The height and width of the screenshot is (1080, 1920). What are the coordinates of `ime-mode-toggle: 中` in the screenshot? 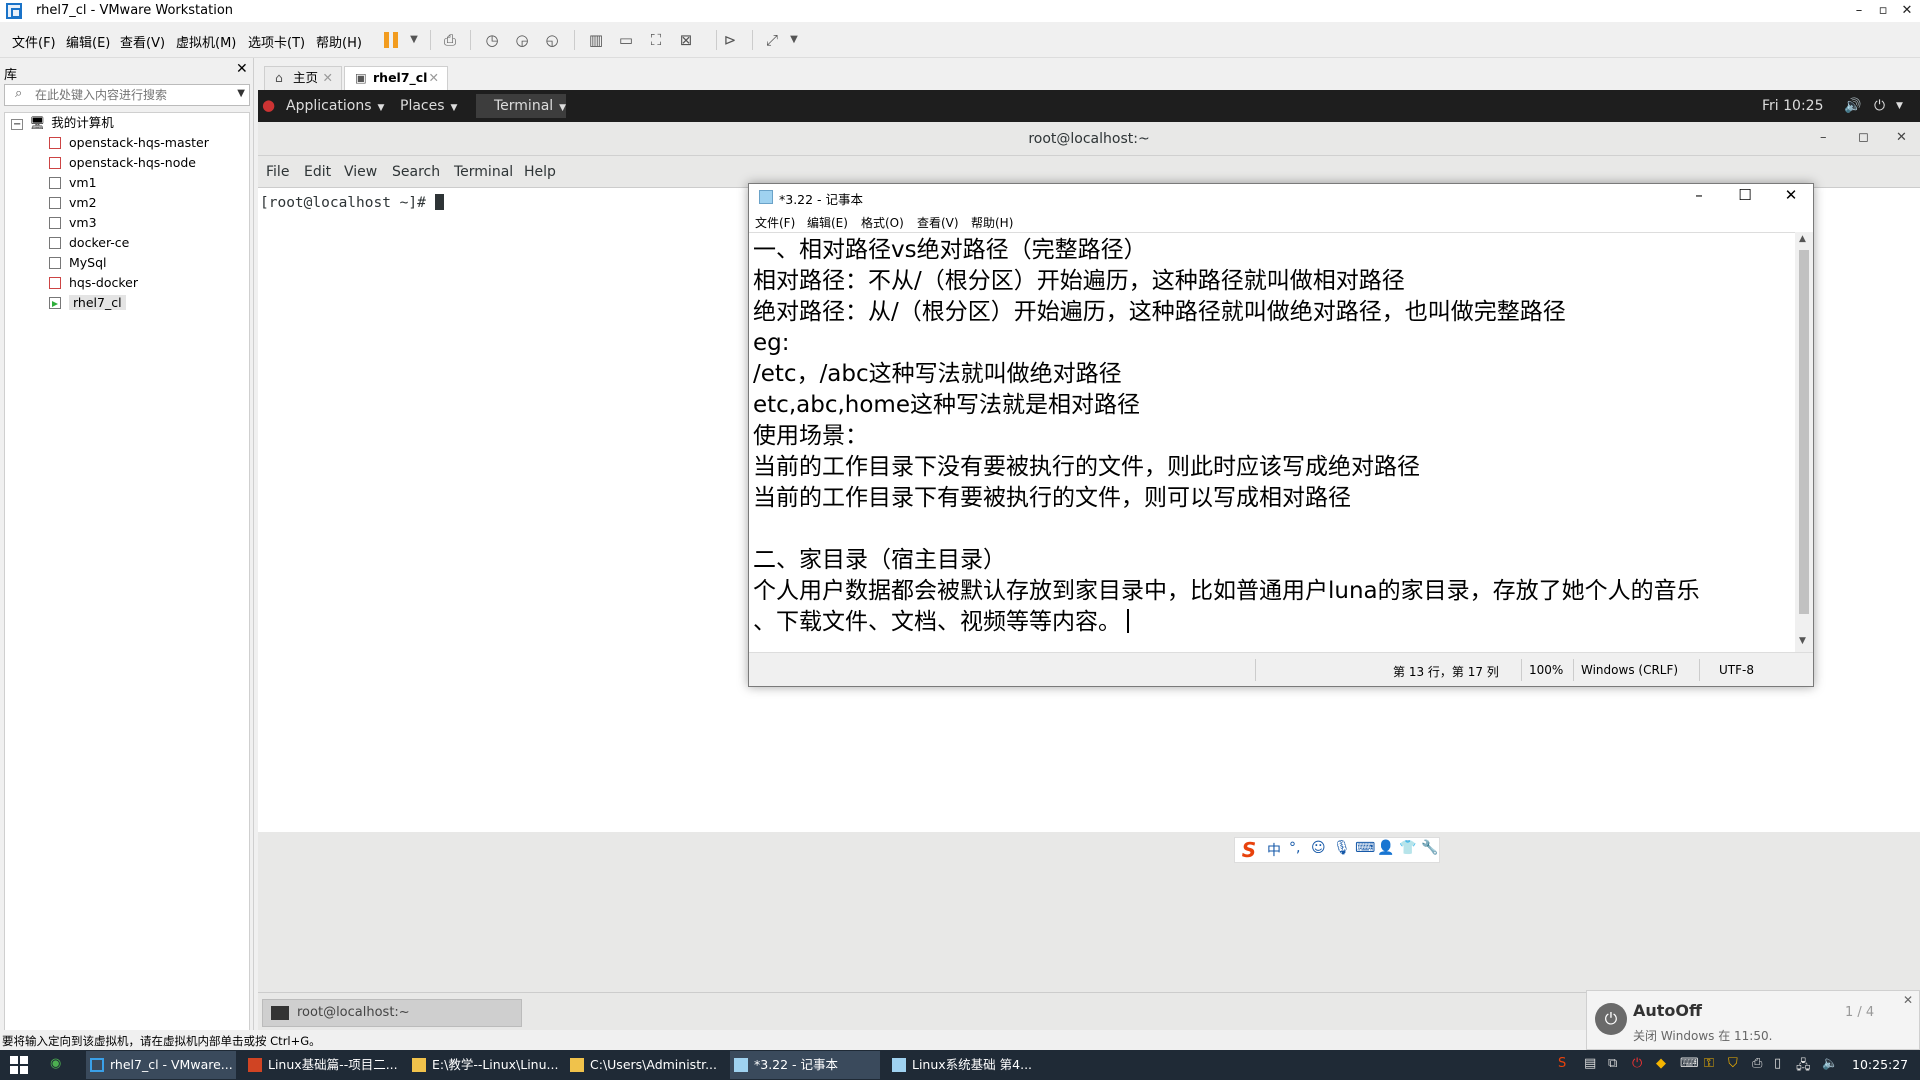 It's located at (1274, 850).